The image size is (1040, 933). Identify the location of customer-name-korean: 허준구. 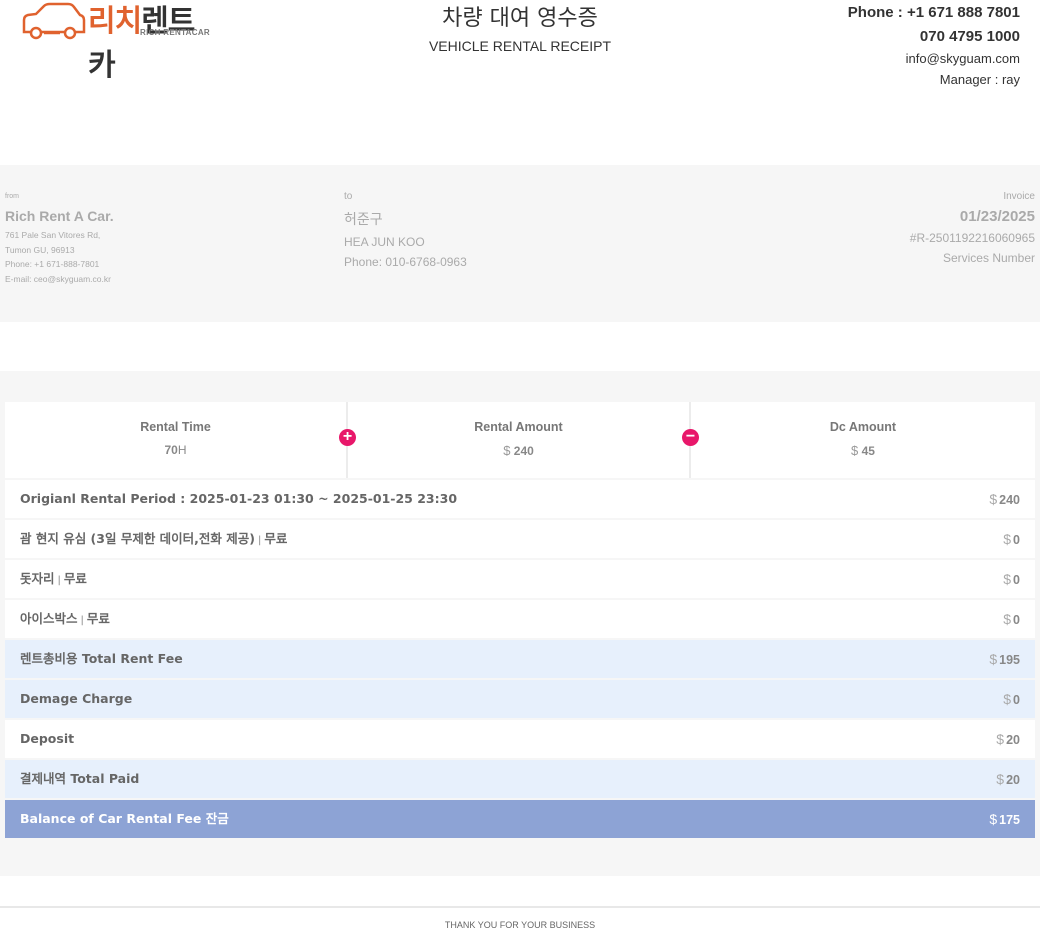
(363, 220).